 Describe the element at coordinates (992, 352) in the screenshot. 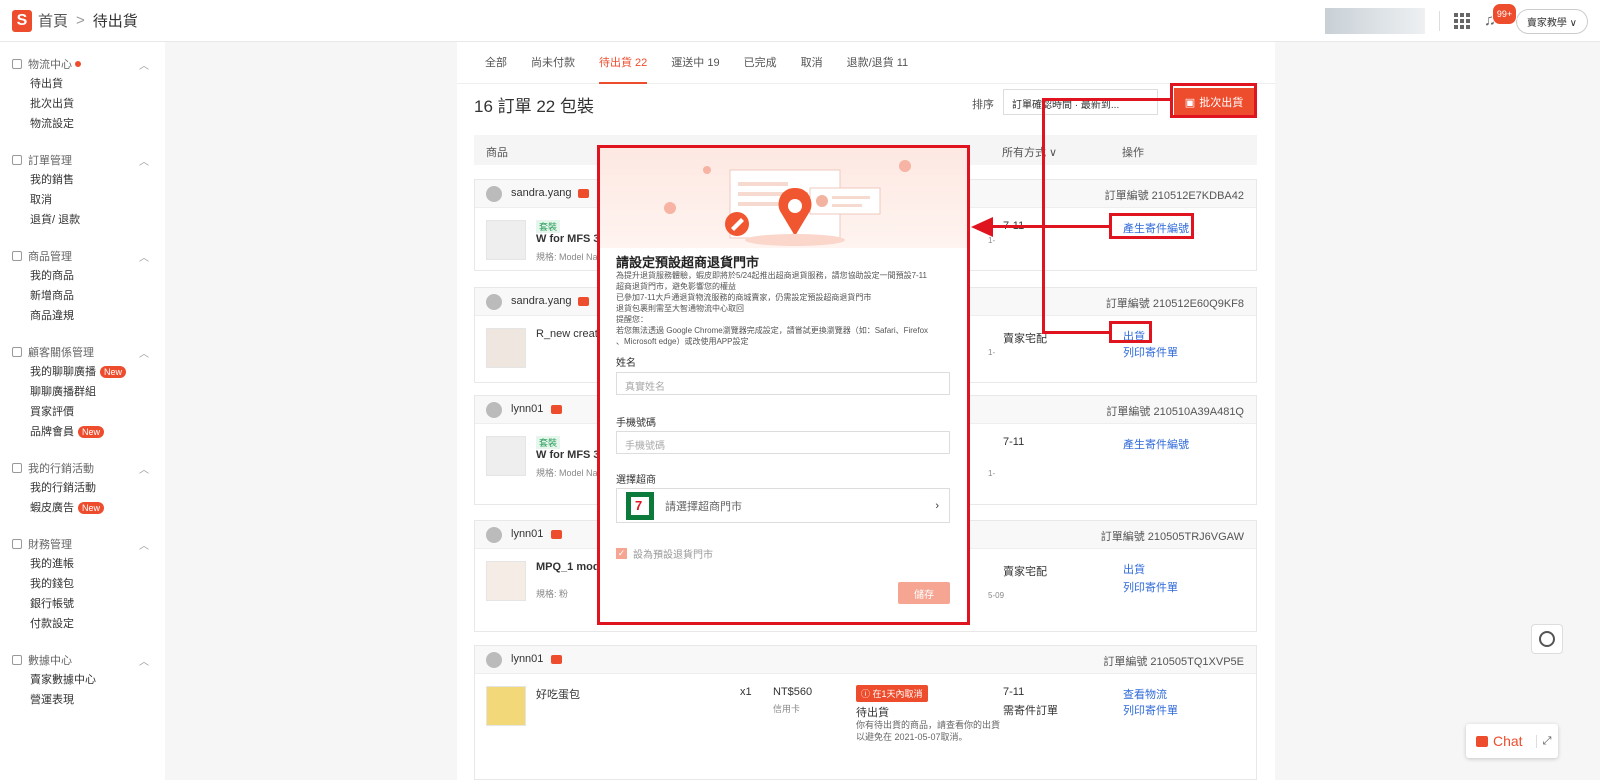

I see `date-fragment: 1-` at that location.